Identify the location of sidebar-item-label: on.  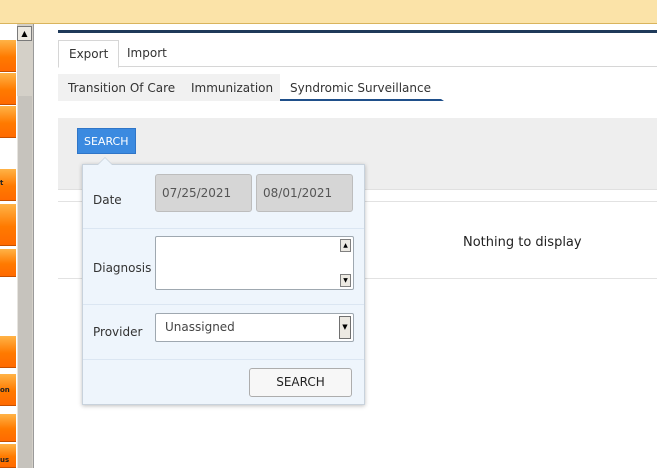
(5, 390).